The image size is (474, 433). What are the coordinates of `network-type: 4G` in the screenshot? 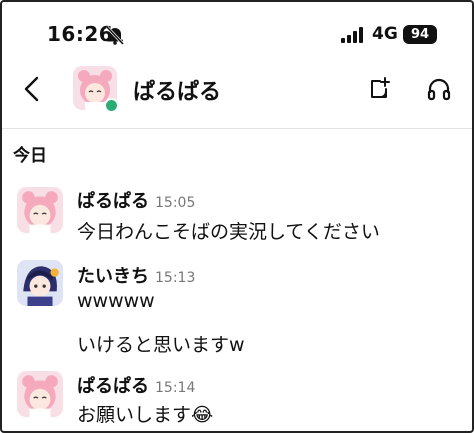 It's located at (385, 34).